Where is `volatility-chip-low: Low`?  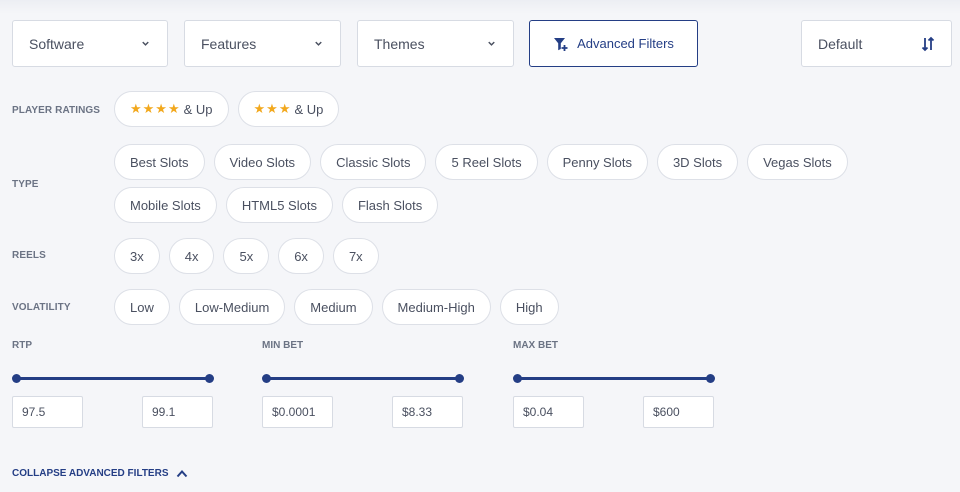 volatility-chip-low: Low is located at coordinates (142, 307).